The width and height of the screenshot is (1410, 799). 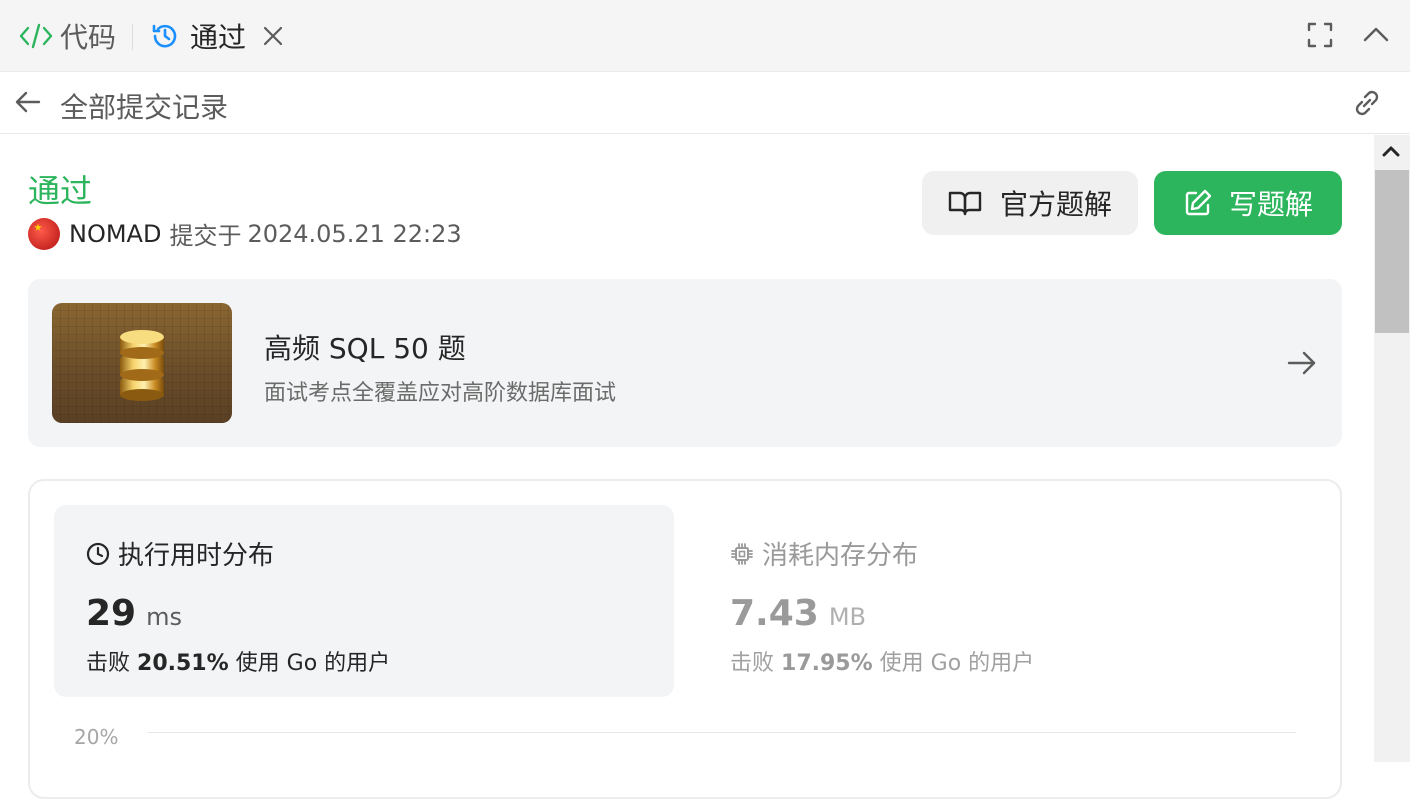 What do you see at coordinates (108, 663) in the screenshot?
I see `runtime-beats-prefix: 击败` at bounding box center [108, 663].